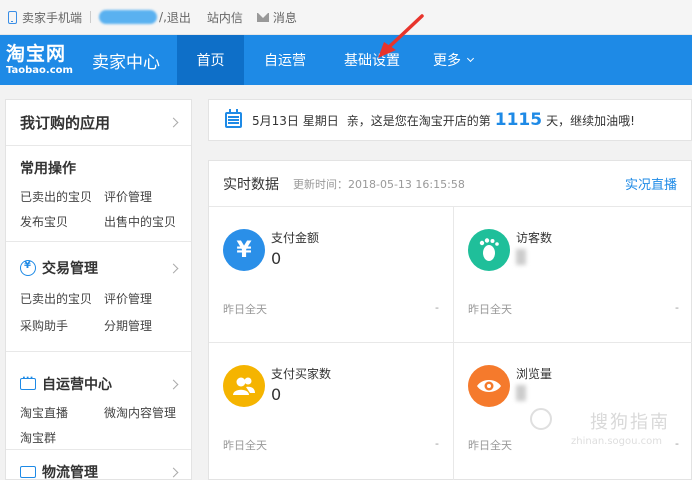 The width and height of the screenshot is (692, 480). I want to click on logo-en: Taobao.com, so click(39, 70).